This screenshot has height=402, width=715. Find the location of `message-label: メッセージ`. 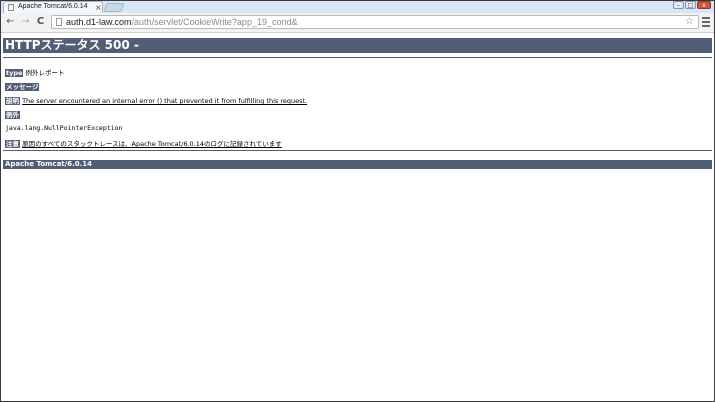

message-label: メッセージ is located at coordinates (22, 87).